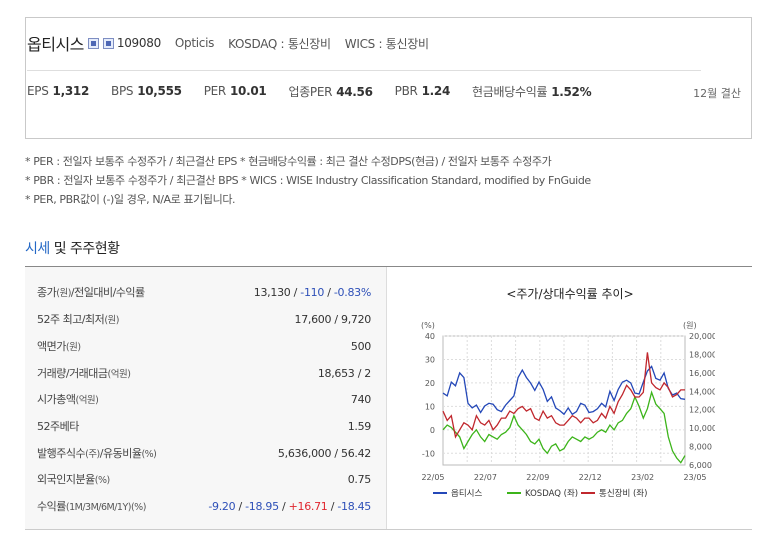 Image resolution: width=766 pixels, height=539 pixels. Describe the element at coordinates (330, 91) in the screenshot. I see `metric-sector-per: 업종PER 44.56` at that location.